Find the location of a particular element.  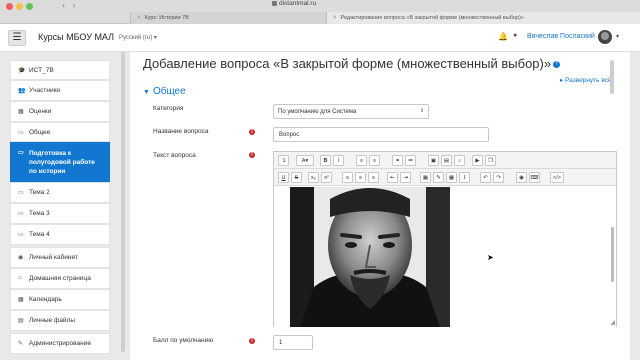

portrait-image is located at coordinates (370, 257).